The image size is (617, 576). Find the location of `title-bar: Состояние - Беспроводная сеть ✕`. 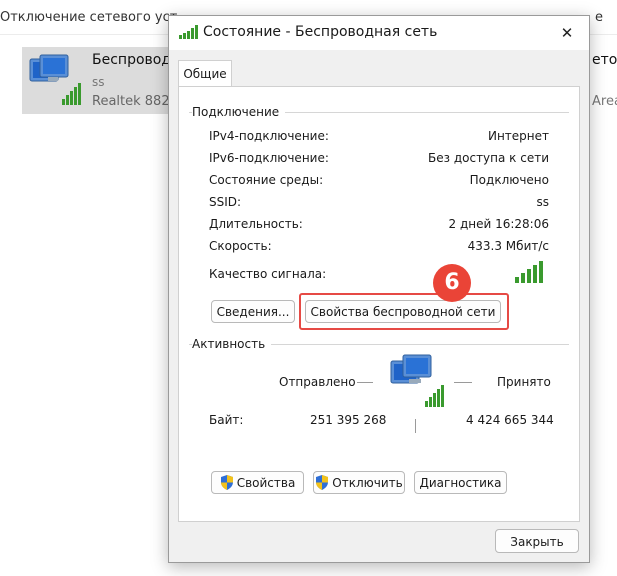

title-bar: Состояние - Беспроводная сеть ✕ is located at coordinates (379, 33).